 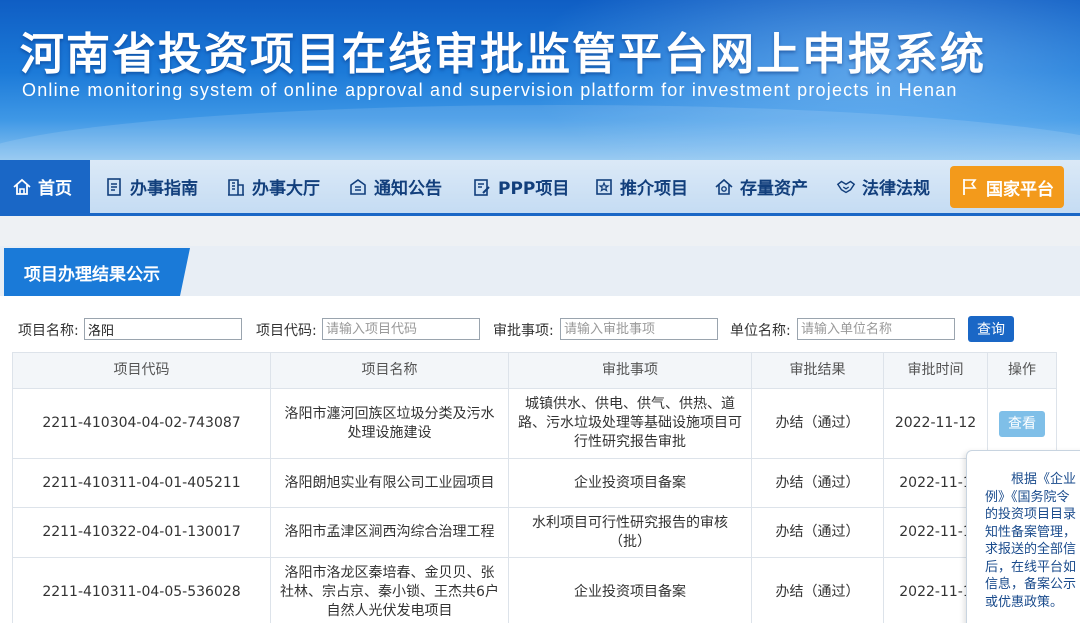 What do you see at coordinates (482, 187) in the screenshot?
I see `edit-doc-icon` at bounding box center [482, 187].